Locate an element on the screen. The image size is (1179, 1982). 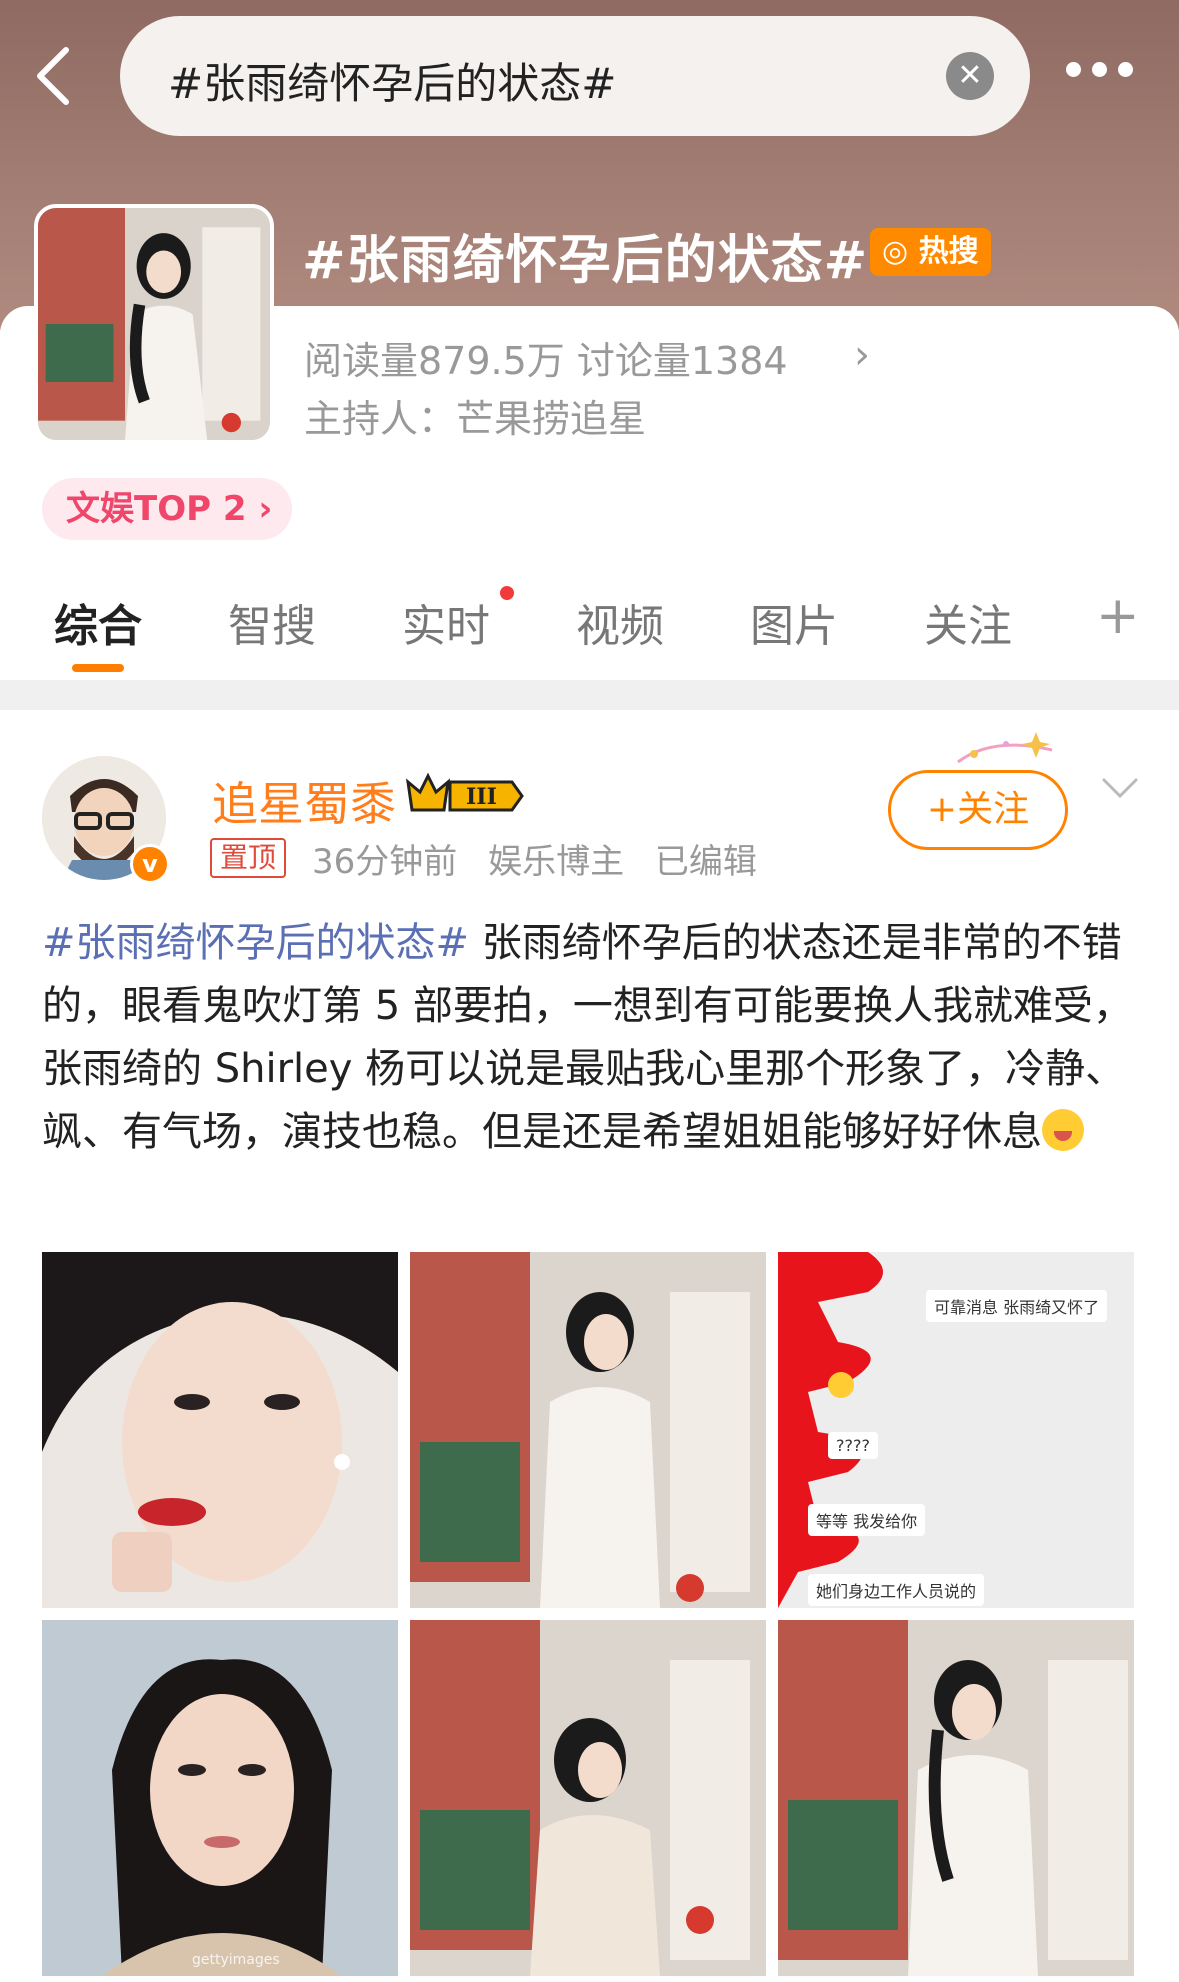
chat-message: 等等 我发给你 is located at coordinates (867, 1520).